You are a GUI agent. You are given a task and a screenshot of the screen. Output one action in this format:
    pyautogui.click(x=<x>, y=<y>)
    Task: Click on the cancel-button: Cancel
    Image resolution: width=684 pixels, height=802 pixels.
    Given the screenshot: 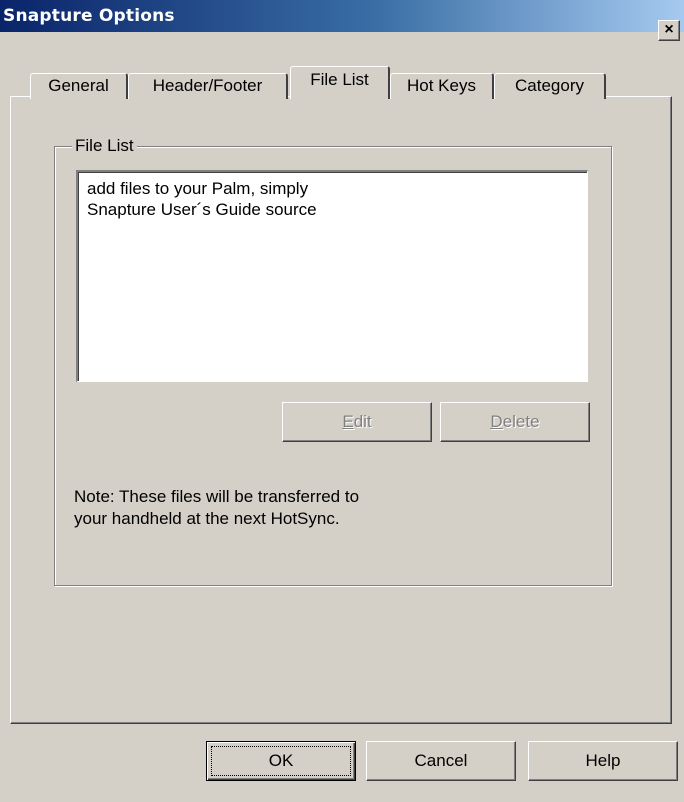 What is the action you would take?
    pyautogui.click(x=441, y=761)
    